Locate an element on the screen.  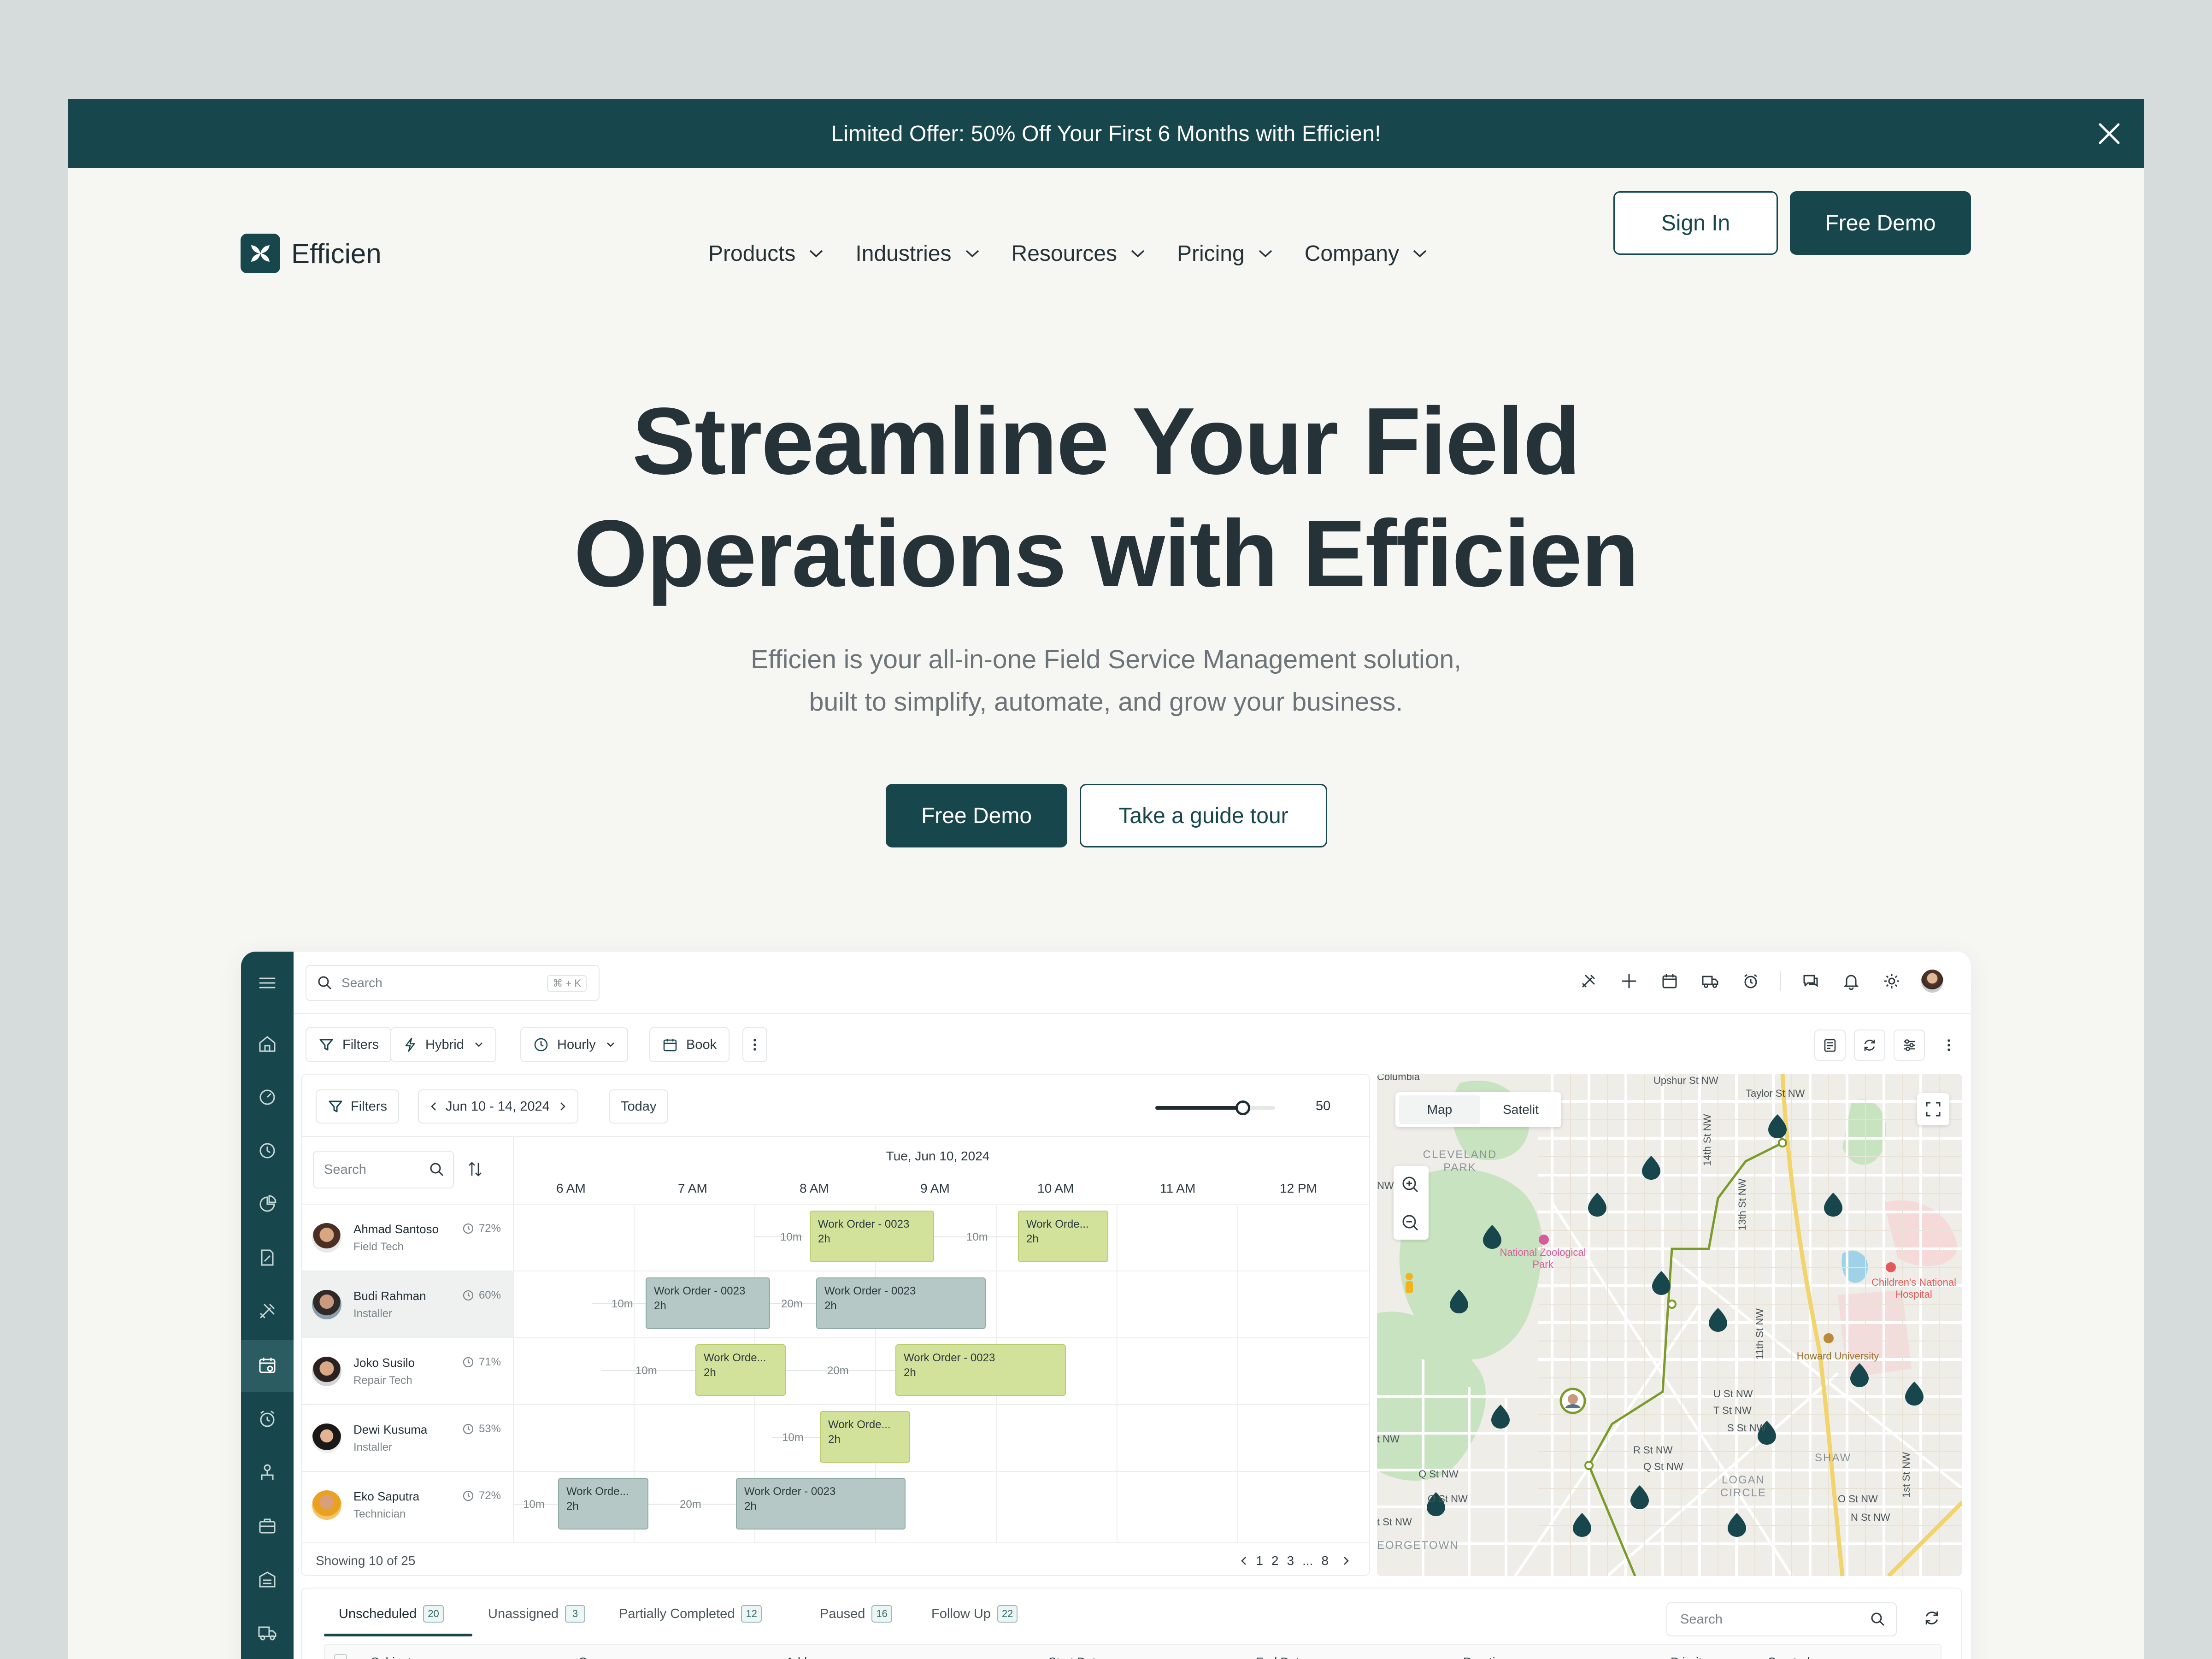
nav-item-pricing: Pricing is located at coordinates (1225, 253).